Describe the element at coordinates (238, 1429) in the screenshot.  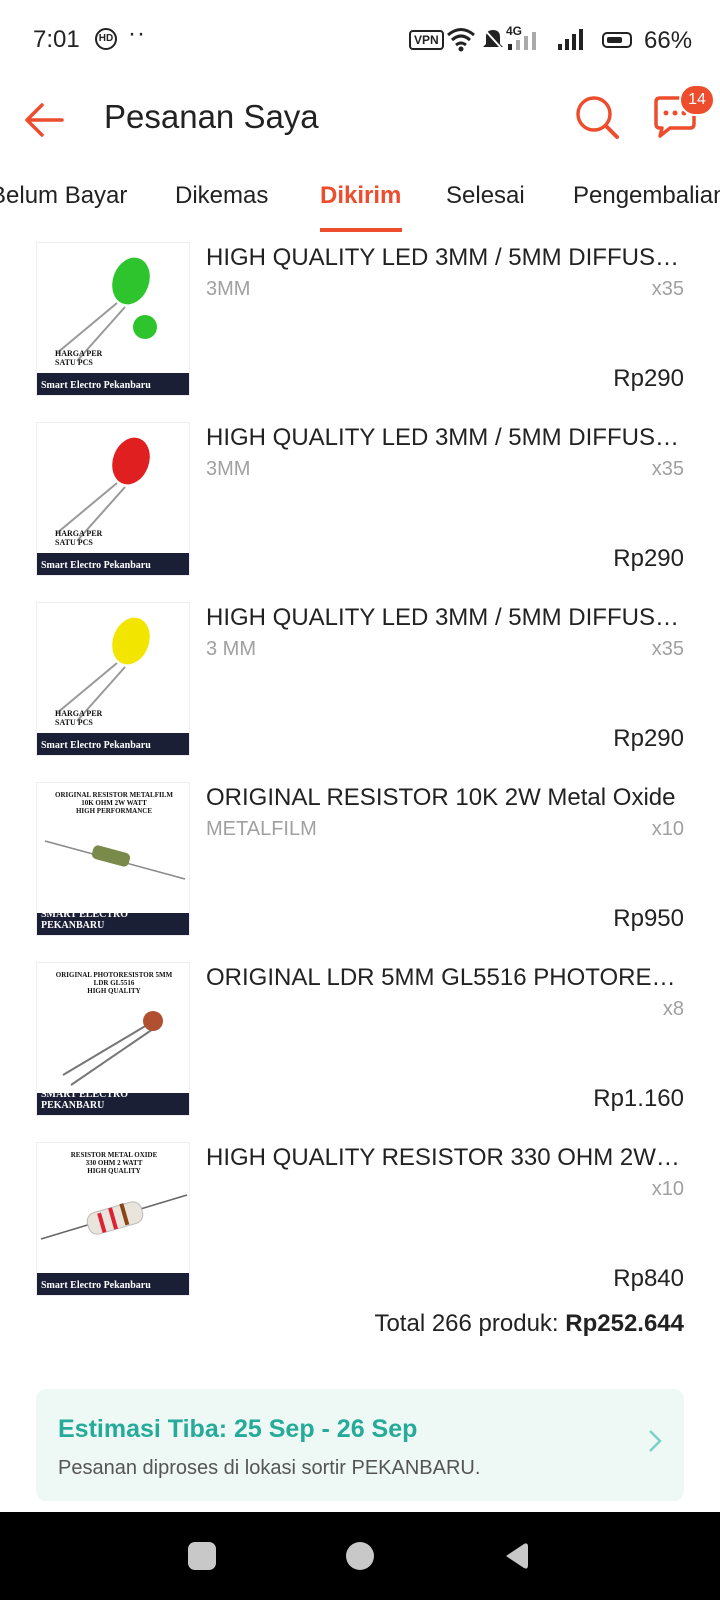
I see `eta-text: Estimasi Tiba: 25 Sep - 26 Sep` at that location.